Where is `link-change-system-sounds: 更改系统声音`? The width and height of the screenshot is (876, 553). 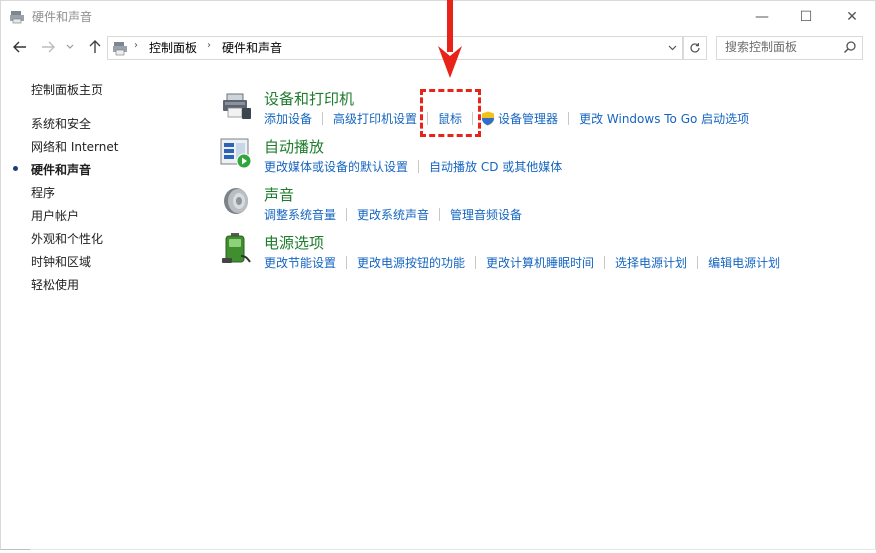
link-change-system-sounds: 更改系统声音 is located at coordinates (393, 214).